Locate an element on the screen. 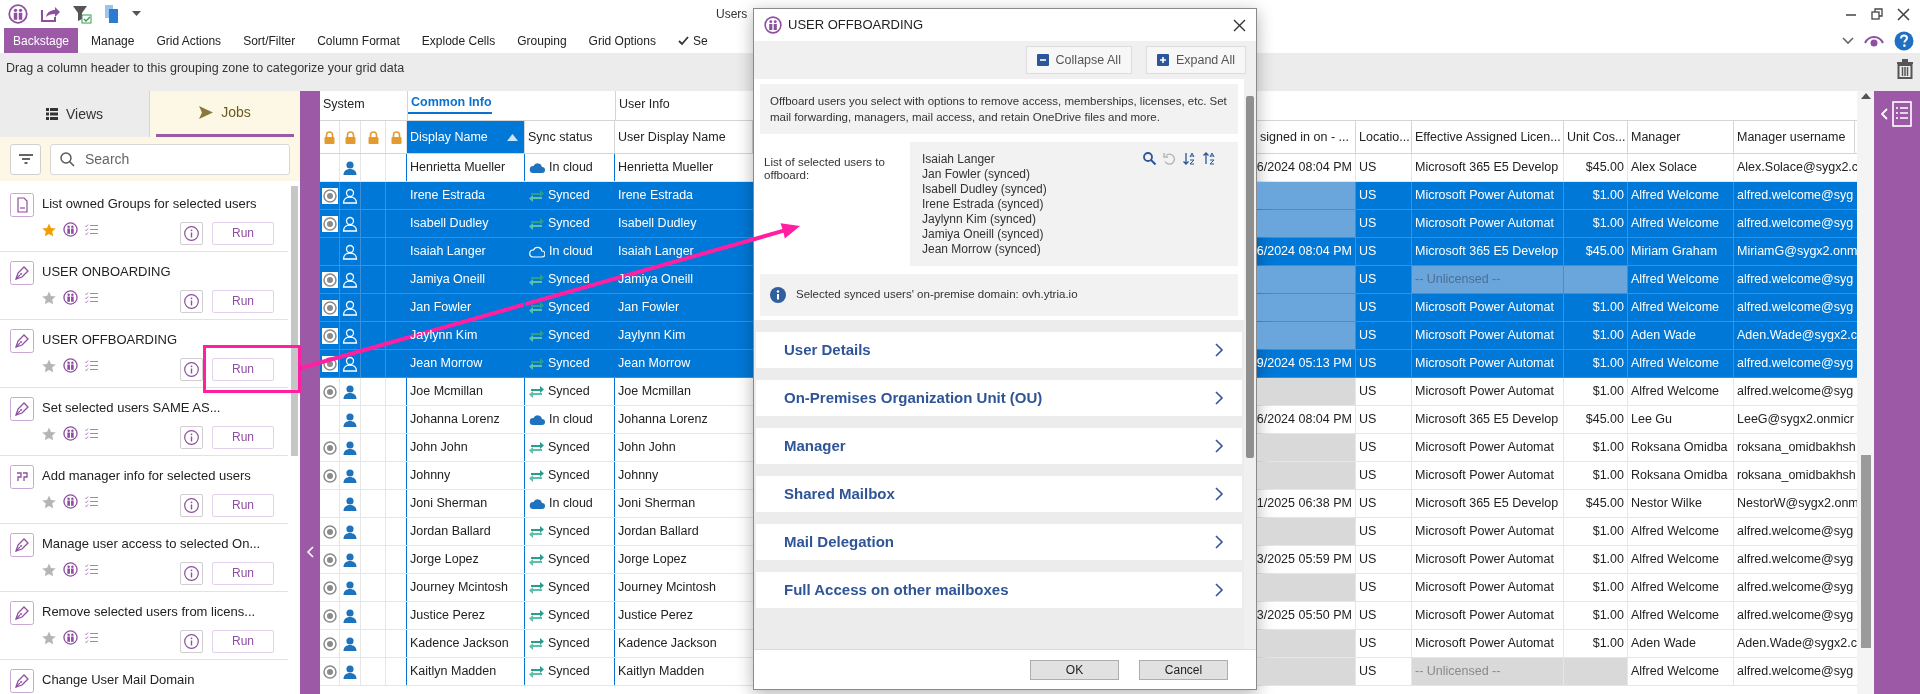  trash-icon is located at coordinates (1905, 69).